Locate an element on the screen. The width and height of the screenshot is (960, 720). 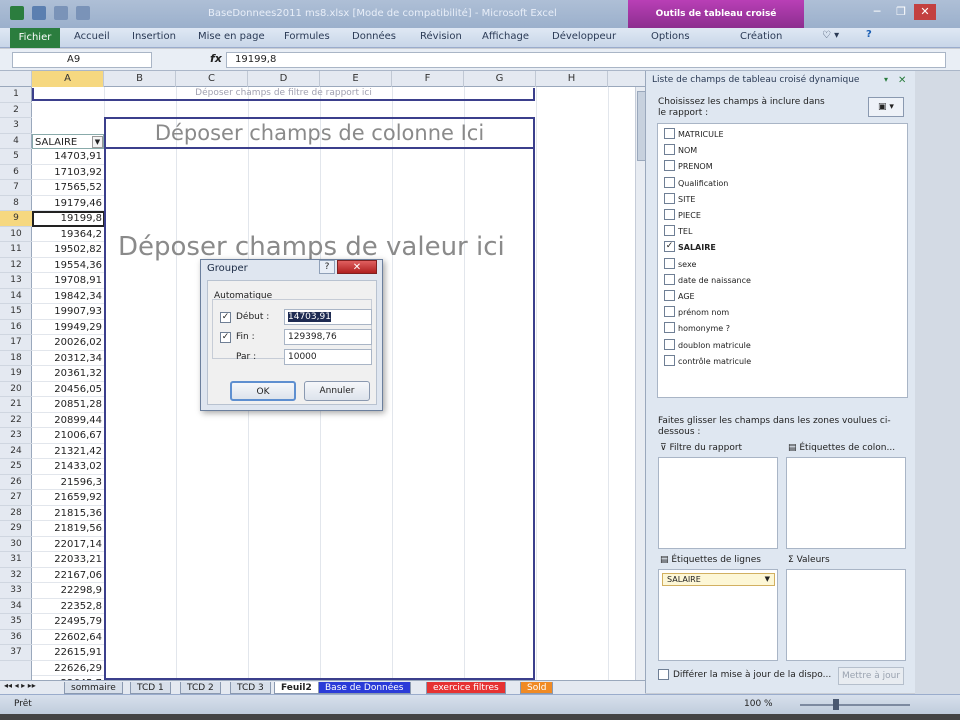
salaire-cell: 21815,36 is located at coordinates (68, 513).